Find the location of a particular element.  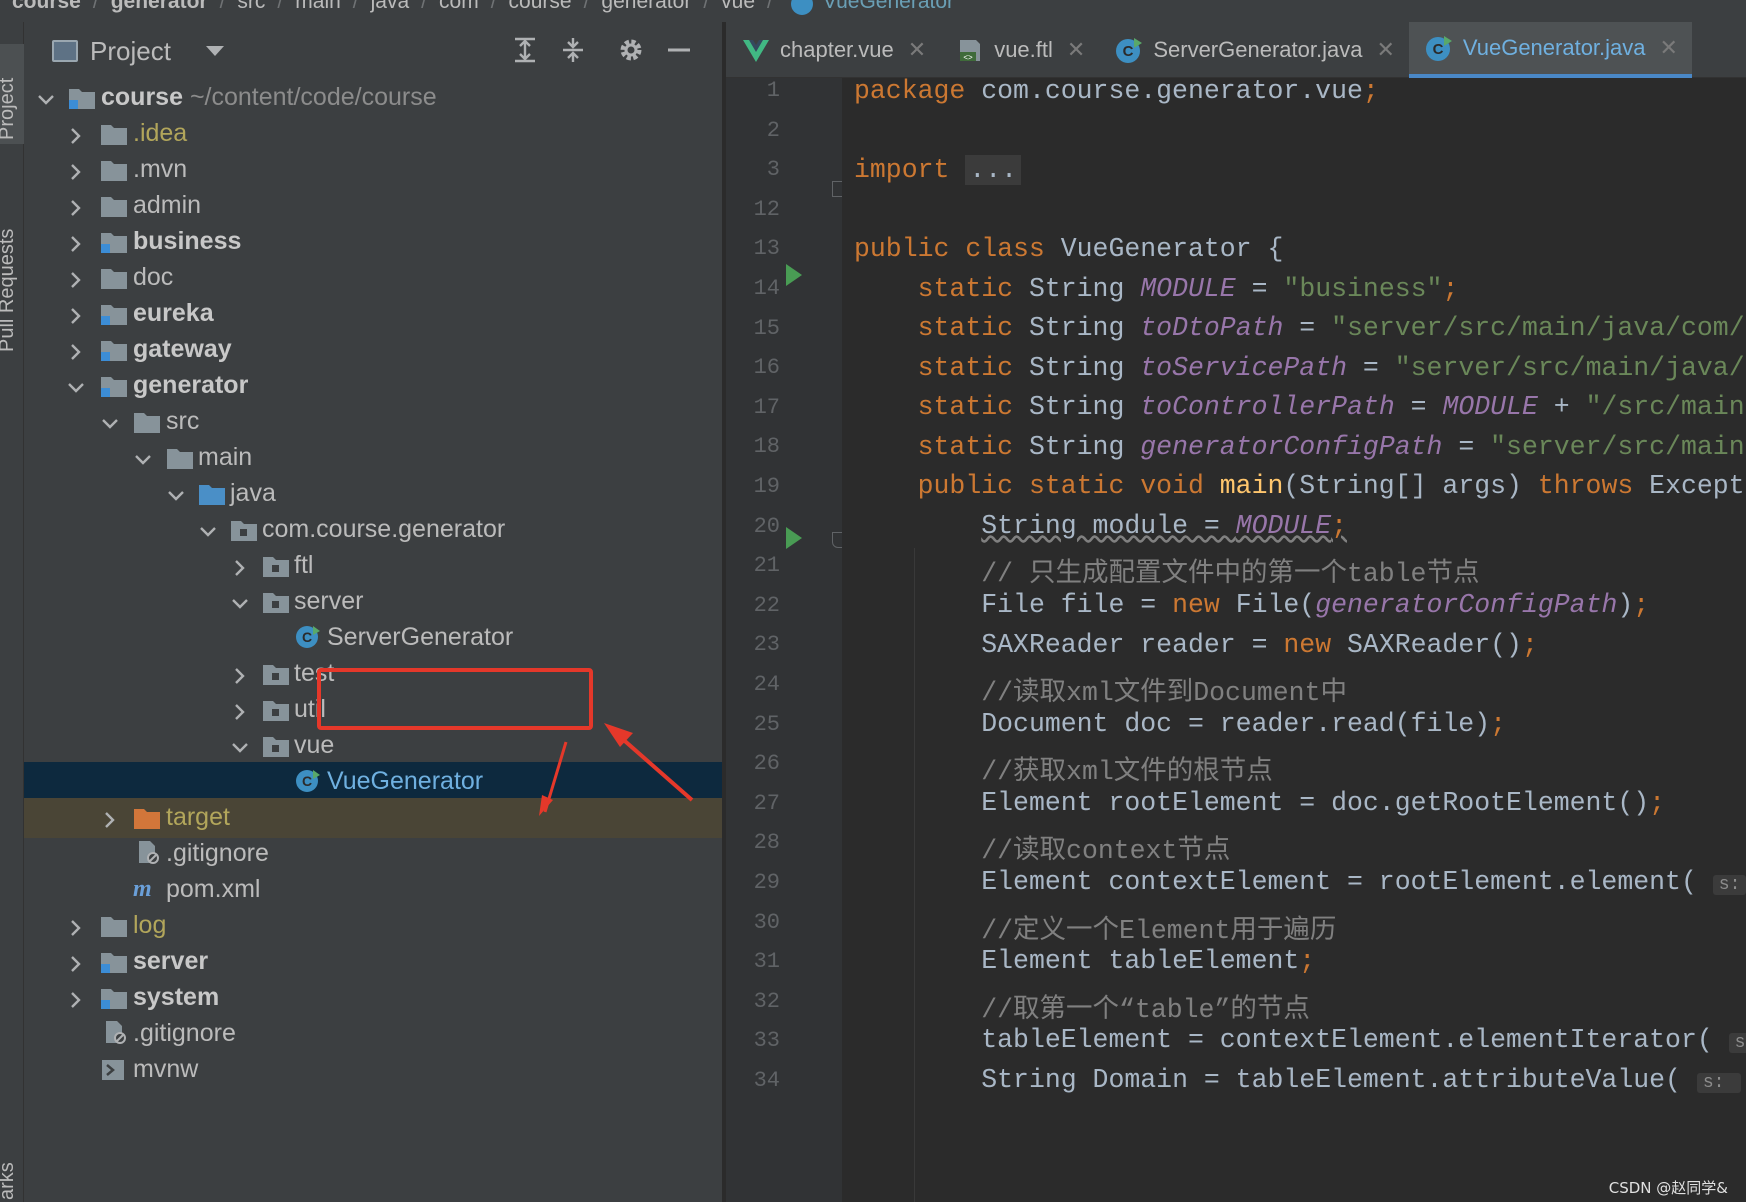

project-view-icon is located at coordinates (65, 51).